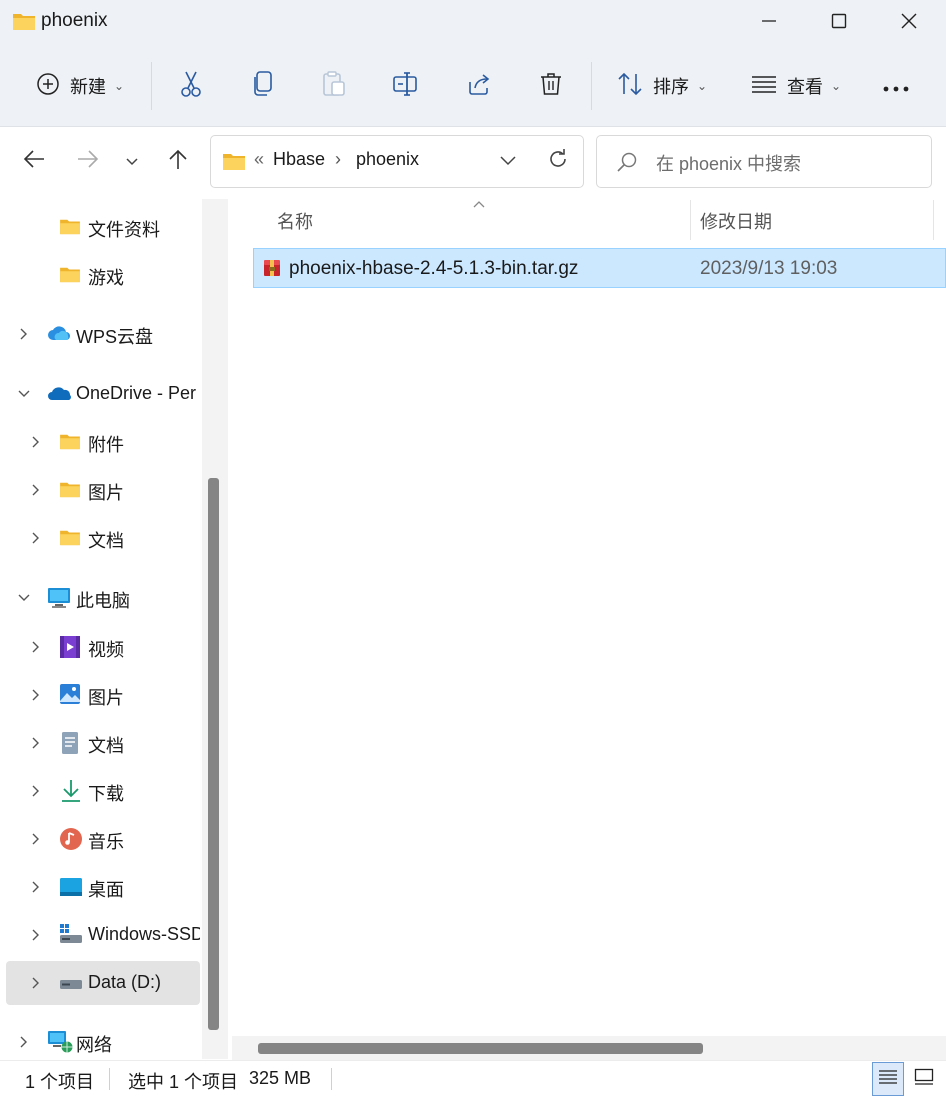  Describe the element at coordinates (508, 161) in the screenshot. I see `address-dropdown-button` at that location.